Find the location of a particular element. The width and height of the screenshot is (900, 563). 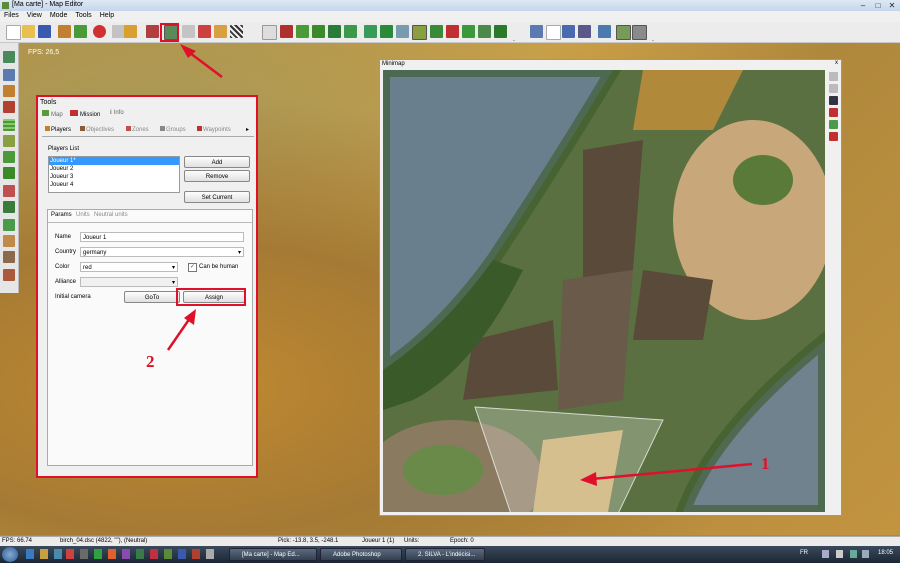

settings-icon is located at coordinates (84, 554).